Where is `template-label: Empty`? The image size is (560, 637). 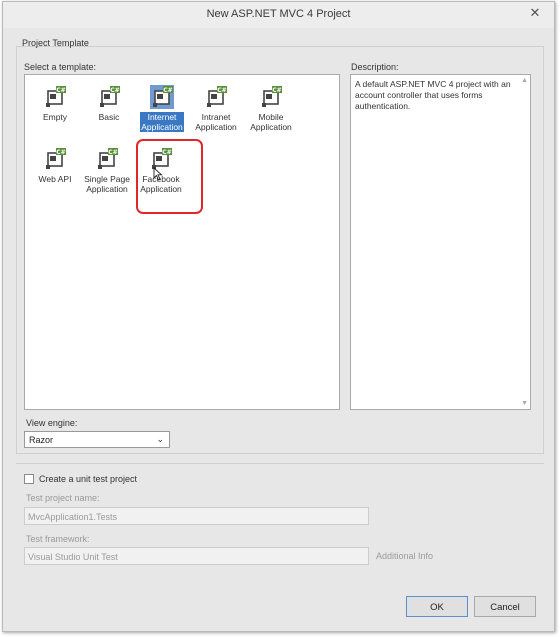
template-label: Empty is located at coordinates (55, 117).